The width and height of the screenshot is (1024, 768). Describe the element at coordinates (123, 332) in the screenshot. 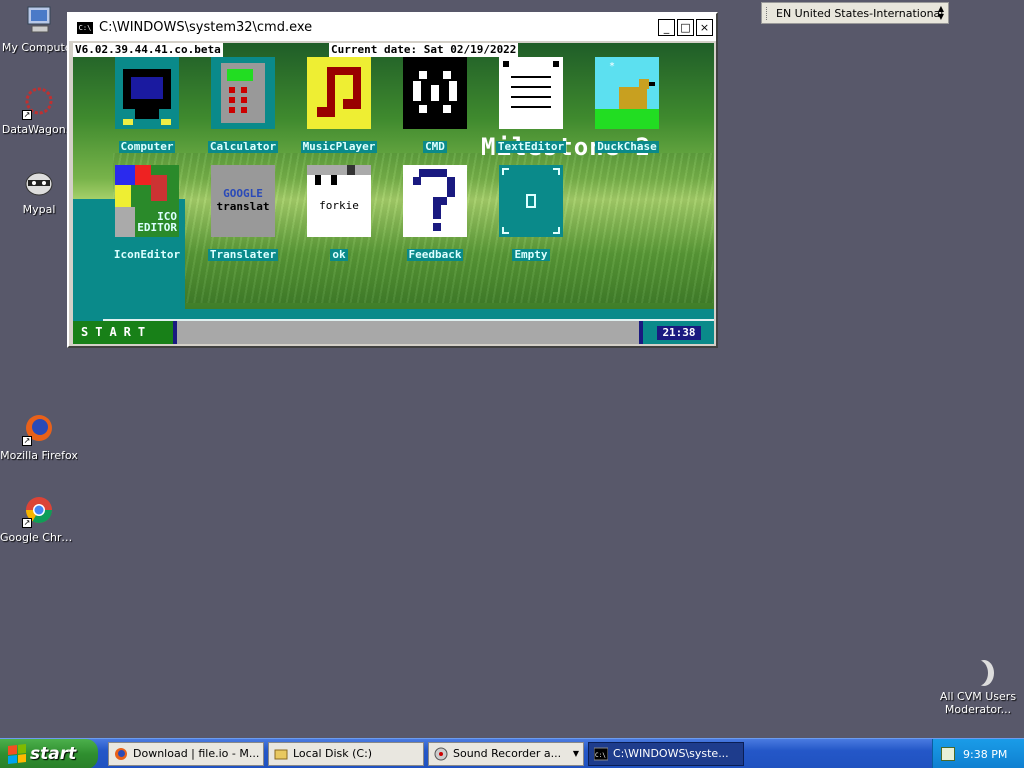

I see `console-start-button: START` at that location.